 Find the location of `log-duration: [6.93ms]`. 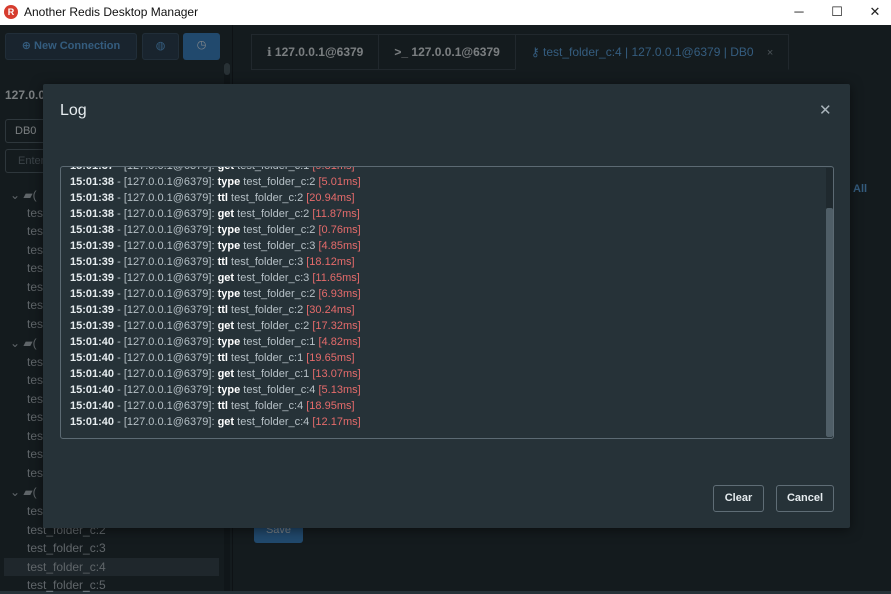

log-duration: [6.93ms] is located at coordinates (339, 294).